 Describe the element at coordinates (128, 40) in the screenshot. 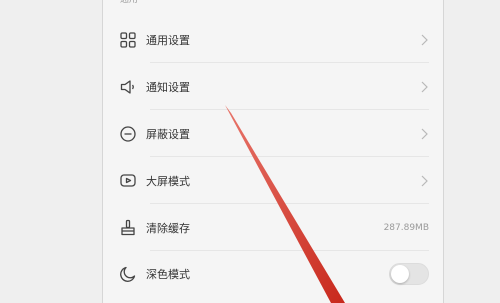

I see `grid-icon` at that location.